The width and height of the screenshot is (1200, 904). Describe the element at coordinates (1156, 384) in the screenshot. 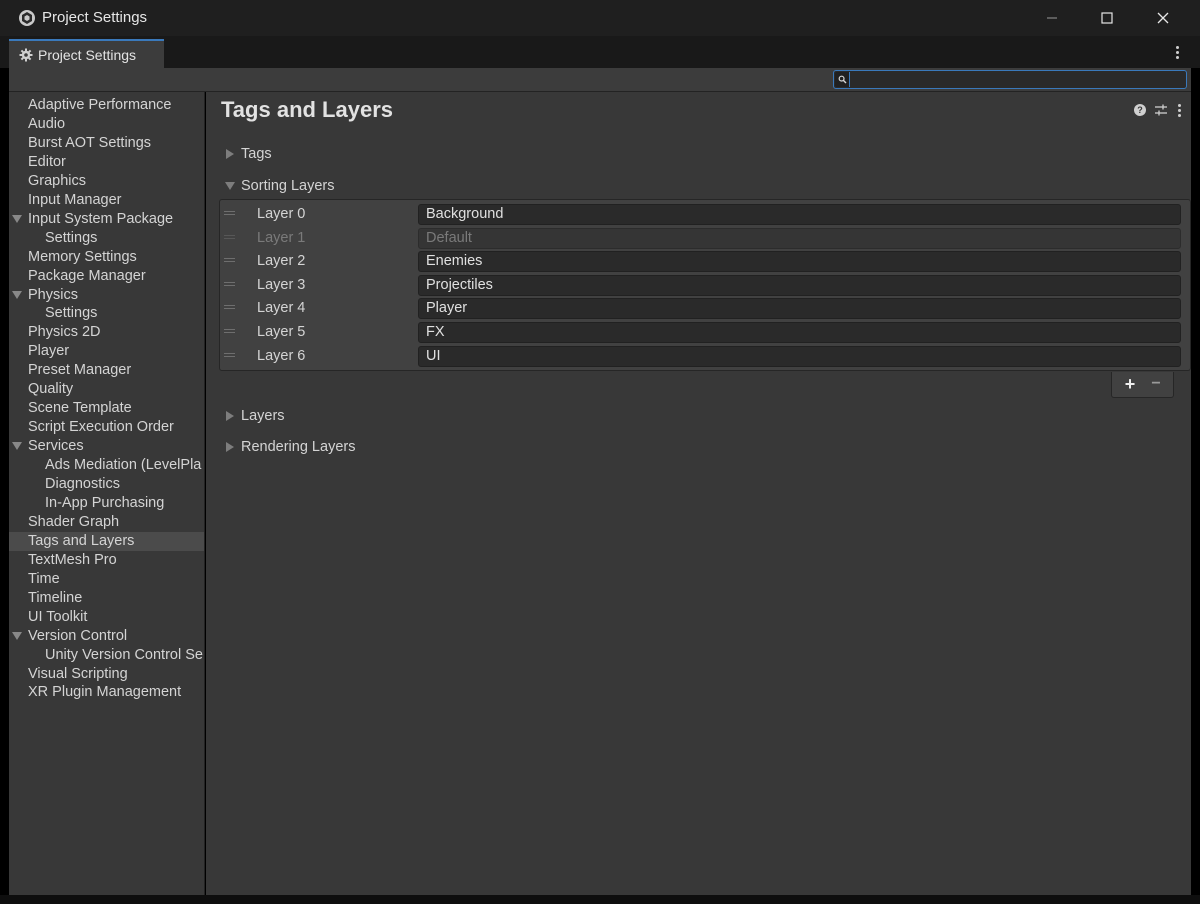

I see `remove-layer-button: −` at that location.